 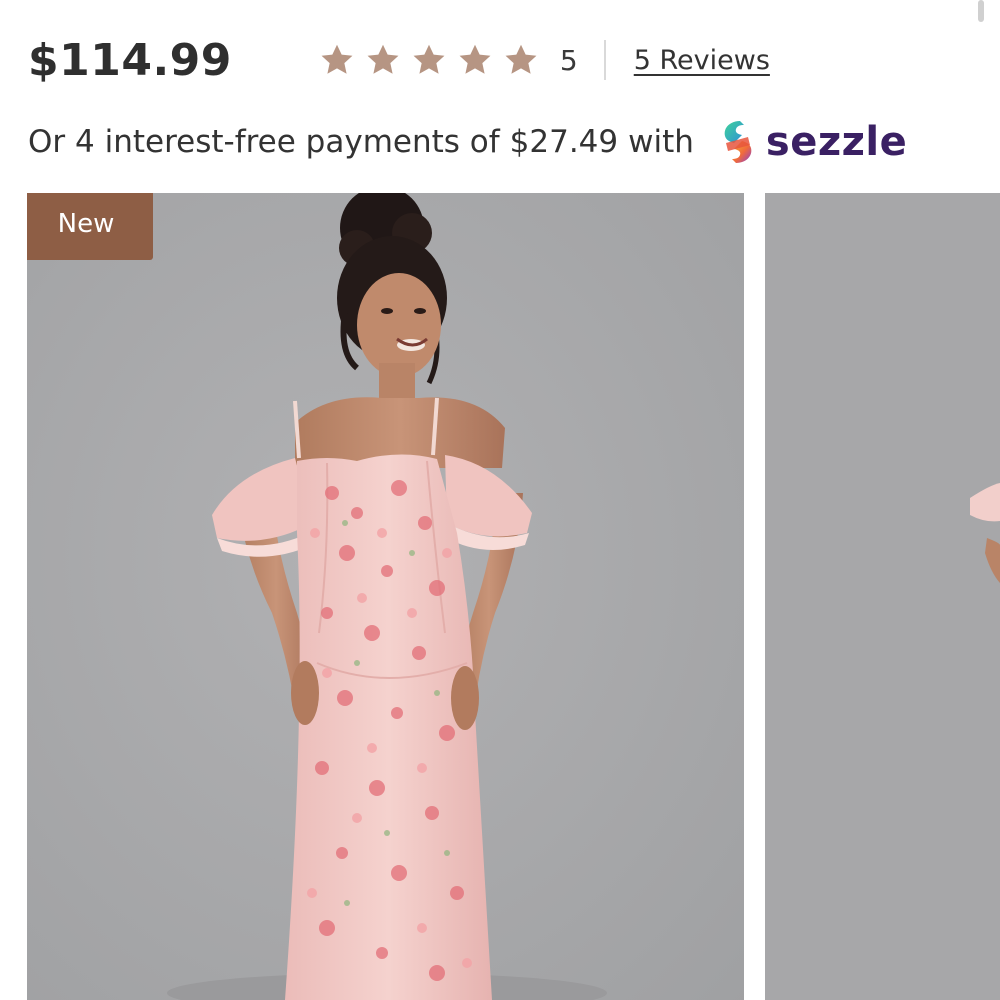 I want to click on star-rating, so click(x=429, y=60).